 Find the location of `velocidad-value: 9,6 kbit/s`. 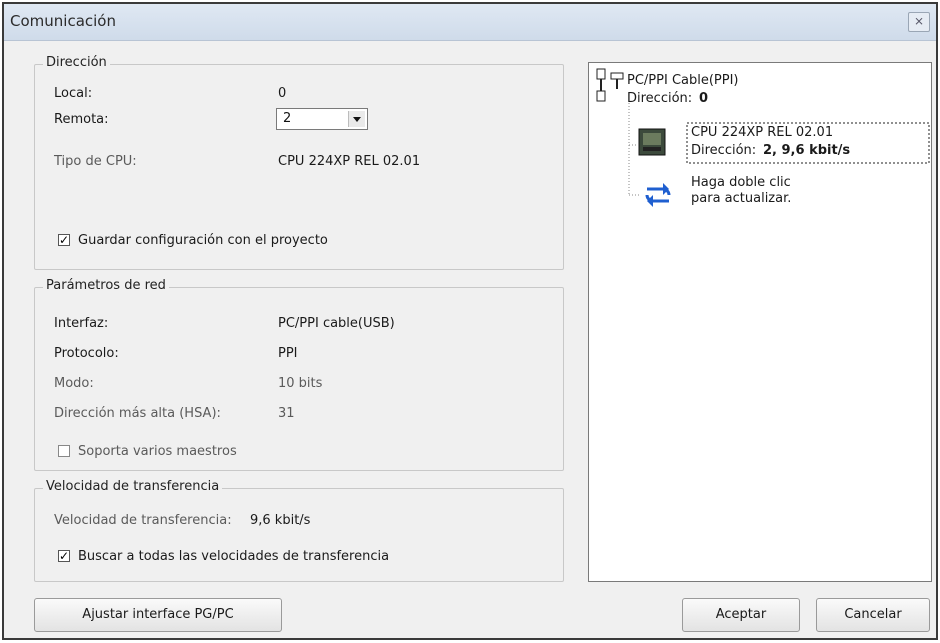

velocidad-value: 9,6 kbit/s is located at coordinates (280, 520).